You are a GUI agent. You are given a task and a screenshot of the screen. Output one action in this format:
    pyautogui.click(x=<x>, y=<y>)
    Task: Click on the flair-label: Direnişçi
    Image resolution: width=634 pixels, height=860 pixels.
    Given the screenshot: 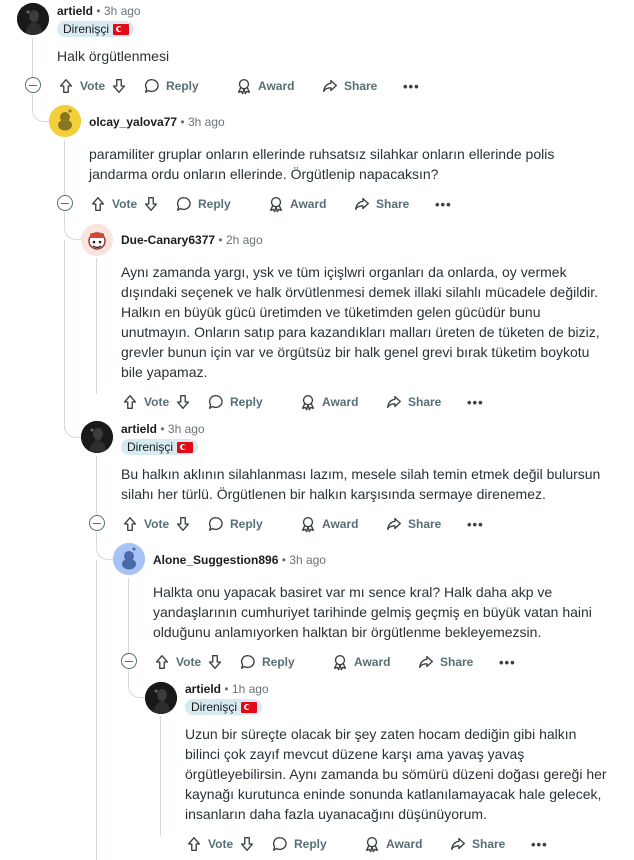 What is the action you would take?
    pyautogui.click(x=214, y=707)
    